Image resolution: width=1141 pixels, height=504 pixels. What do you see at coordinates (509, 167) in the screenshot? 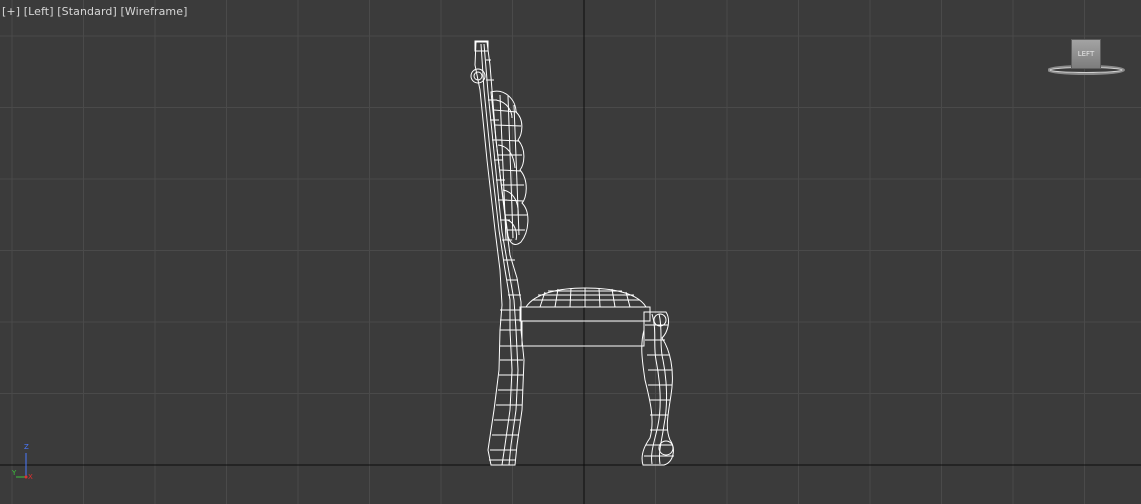
I see `chair-back-cushion` at bounding box center [509, 167].